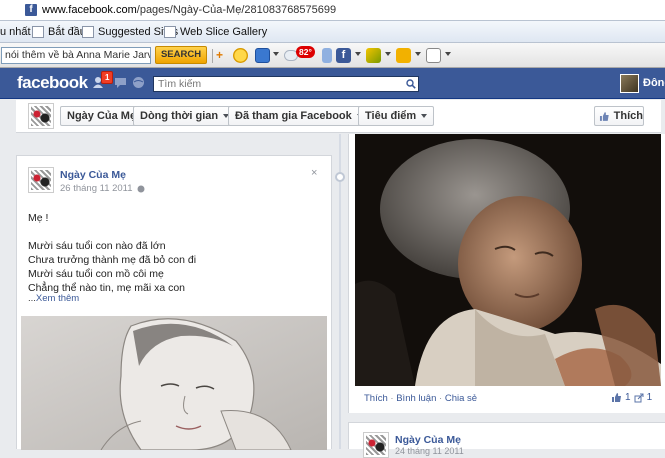 The image size is (665, 458). Describe the element at coordinates (619, 116) in the screenshot. I see `like-page-button: Thích` at that location.